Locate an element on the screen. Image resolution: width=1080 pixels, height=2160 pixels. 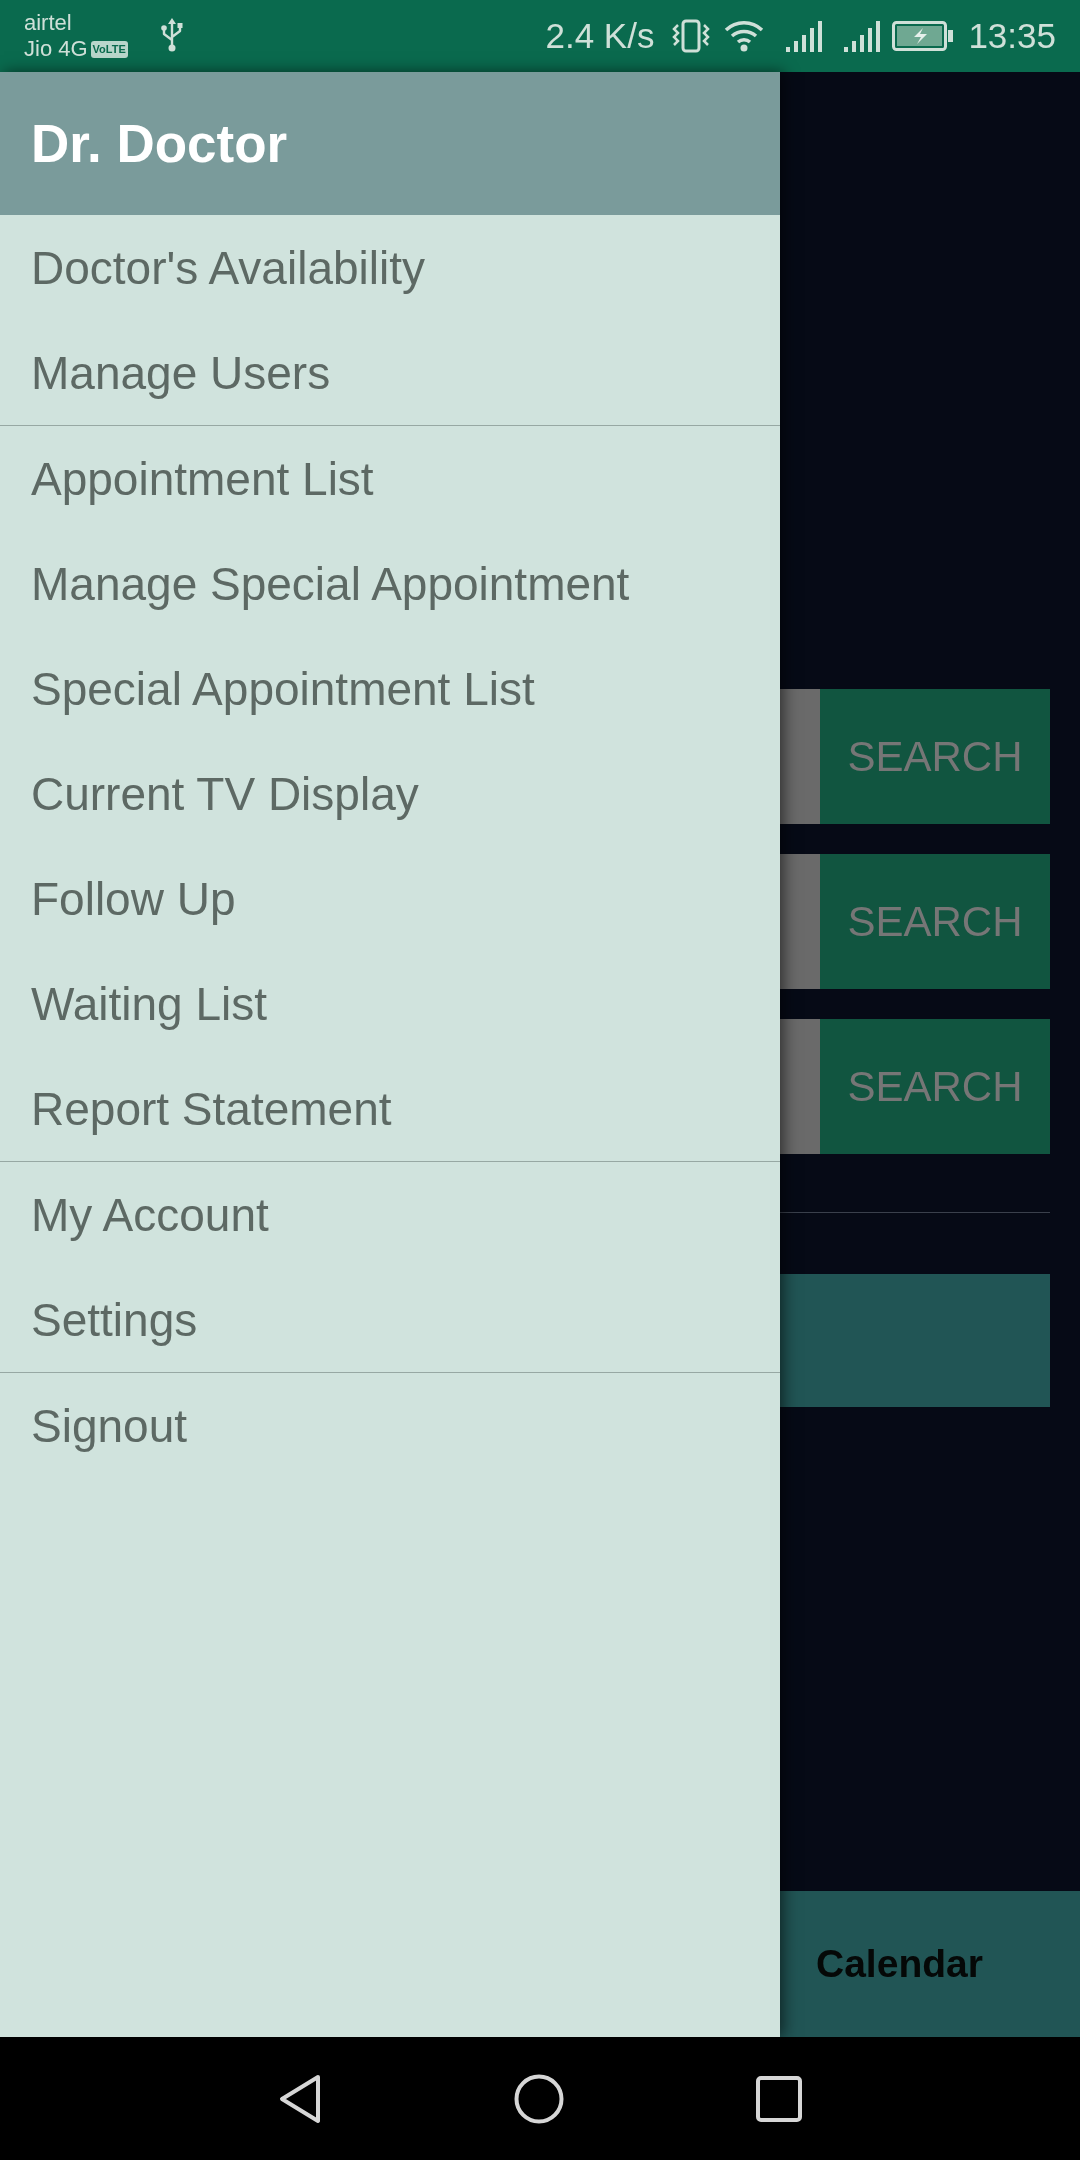
volte-badge: VoLTE is located at coordinates (109, 49).